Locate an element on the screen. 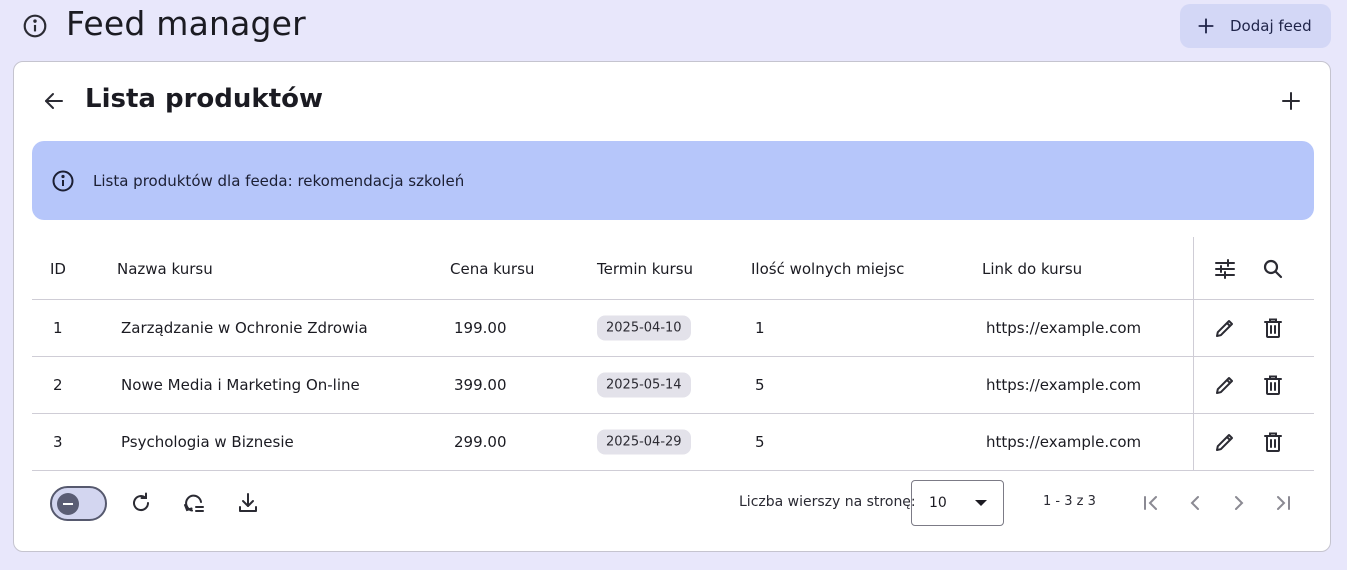 This screenshot has height=570, width=1347. rows-per-page-select: 10 is located at coordinates (957, 503).